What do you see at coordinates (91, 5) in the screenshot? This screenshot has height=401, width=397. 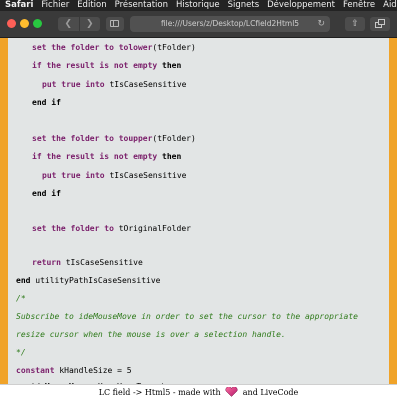 I see `menu-edition: Édition` at bounding box center [91, 5].